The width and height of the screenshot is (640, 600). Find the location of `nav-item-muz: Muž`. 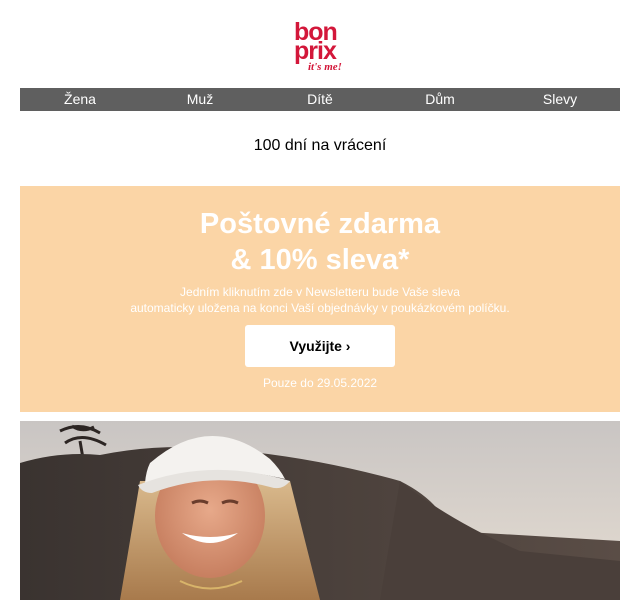

nav-item-muz: Muž is located at coordinates (200, 99).